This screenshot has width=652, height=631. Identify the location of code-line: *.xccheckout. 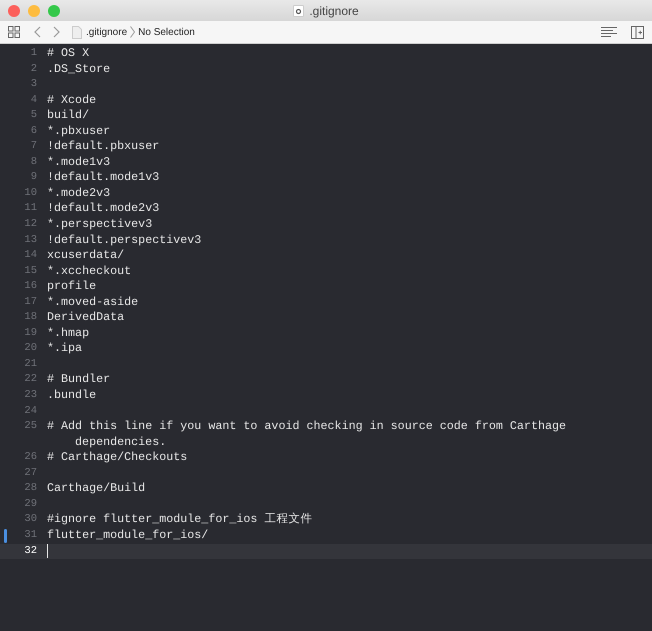
(89, 272).